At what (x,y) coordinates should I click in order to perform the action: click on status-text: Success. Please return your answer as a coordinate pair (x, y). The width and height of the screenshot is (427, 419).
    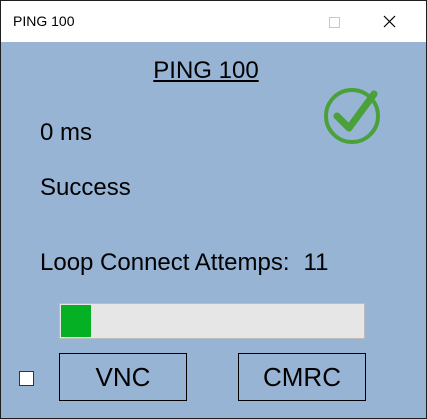
    Looking at the image, I should click on (85, 187).